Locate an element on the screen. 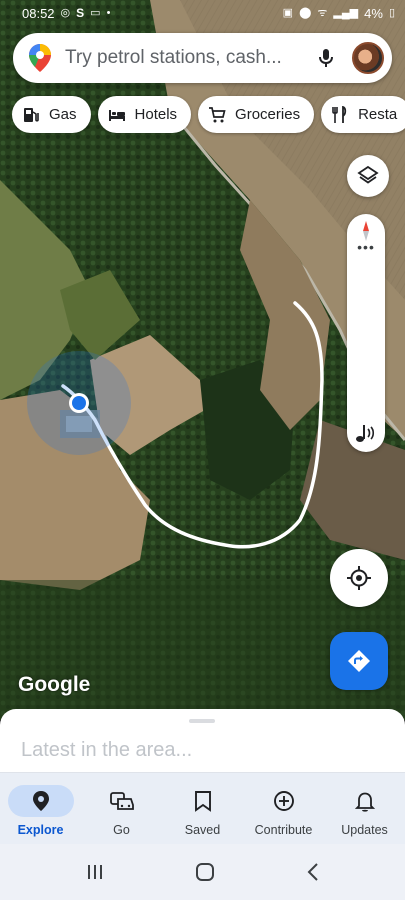  directions-button is located at coordinates (359, 661).